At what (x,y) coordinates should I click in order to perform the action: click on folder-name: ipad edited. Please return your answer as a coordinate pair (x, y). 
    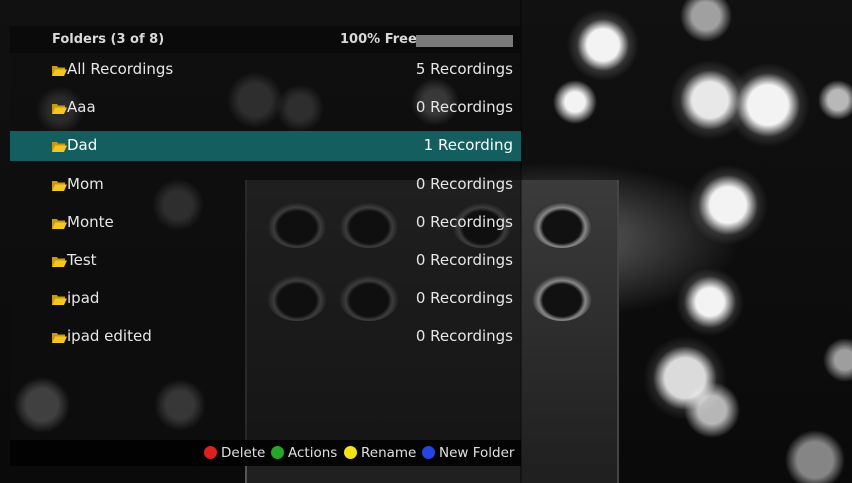
    Looking at the image, I should click on (109, 336).